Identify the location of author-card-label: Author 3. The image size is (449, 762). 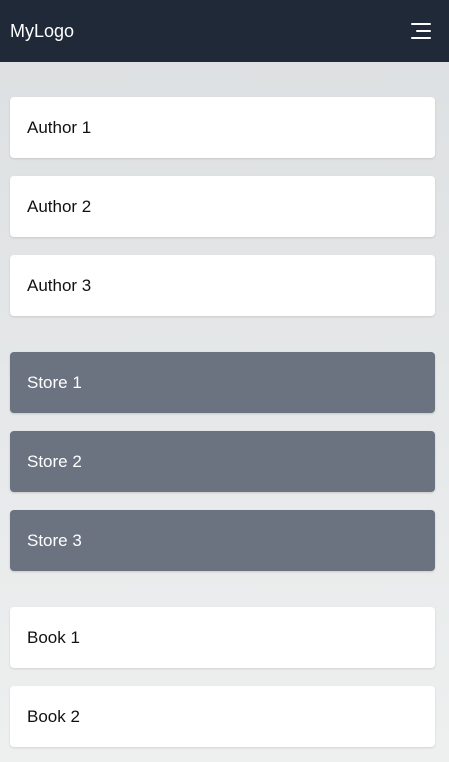
(59, 285).